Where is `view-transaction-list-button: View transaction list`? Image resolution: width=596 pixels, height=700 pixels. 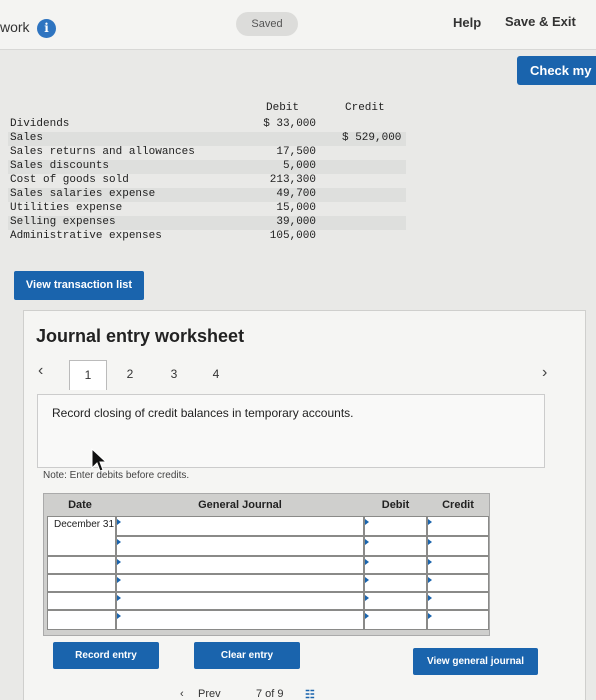
view-transaction-list-button: View transaction list is located at coordinates (79, 285).